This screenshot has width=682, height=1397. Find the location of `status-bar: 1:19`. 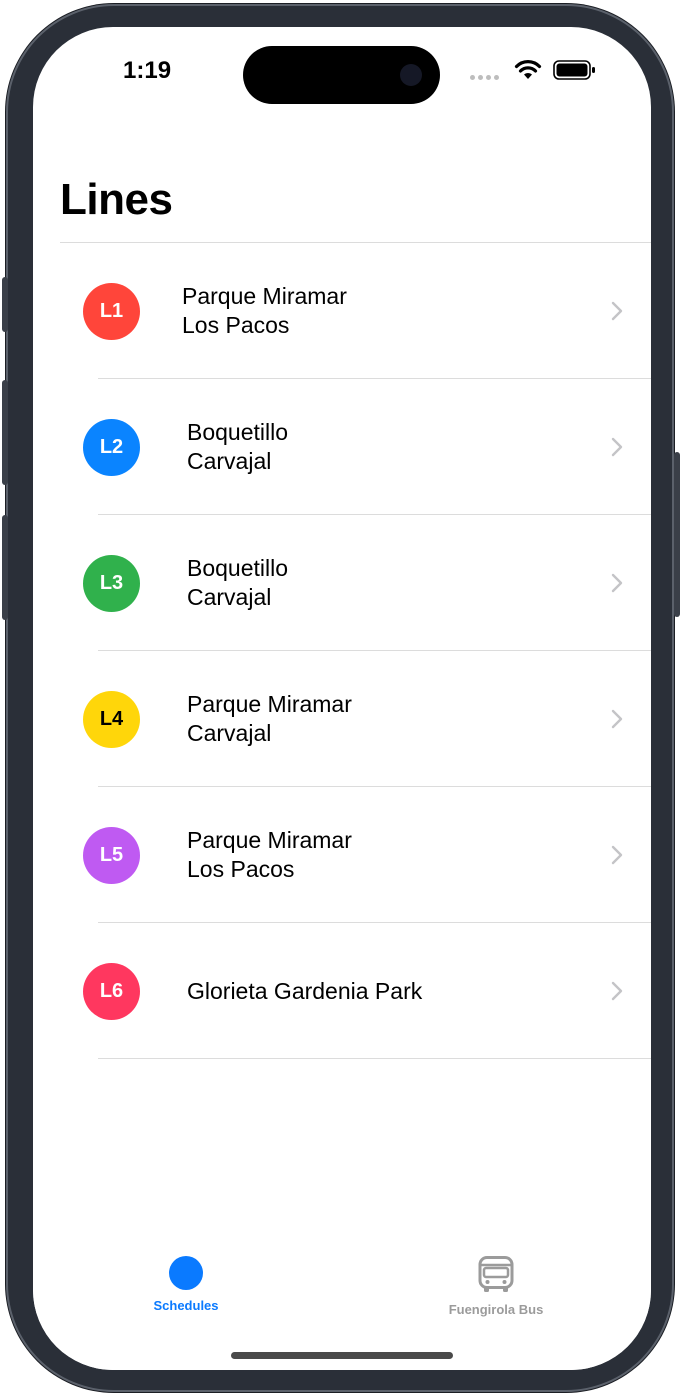

status-bar: 1:19 is located at coordinates (342, 72).